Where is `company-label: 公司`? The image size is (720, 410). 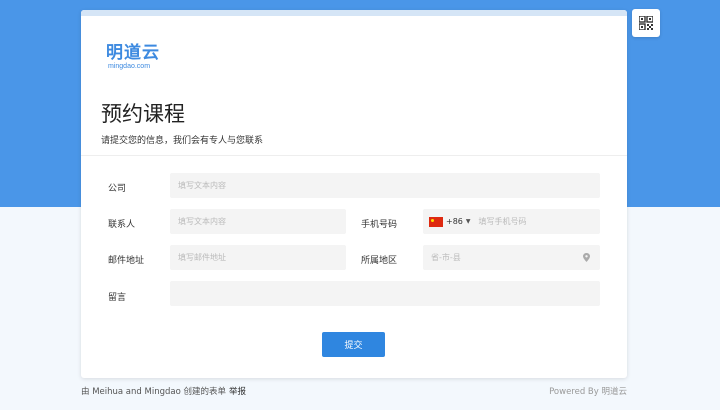
company-label: 公司 is located at coordinates (117, 189).